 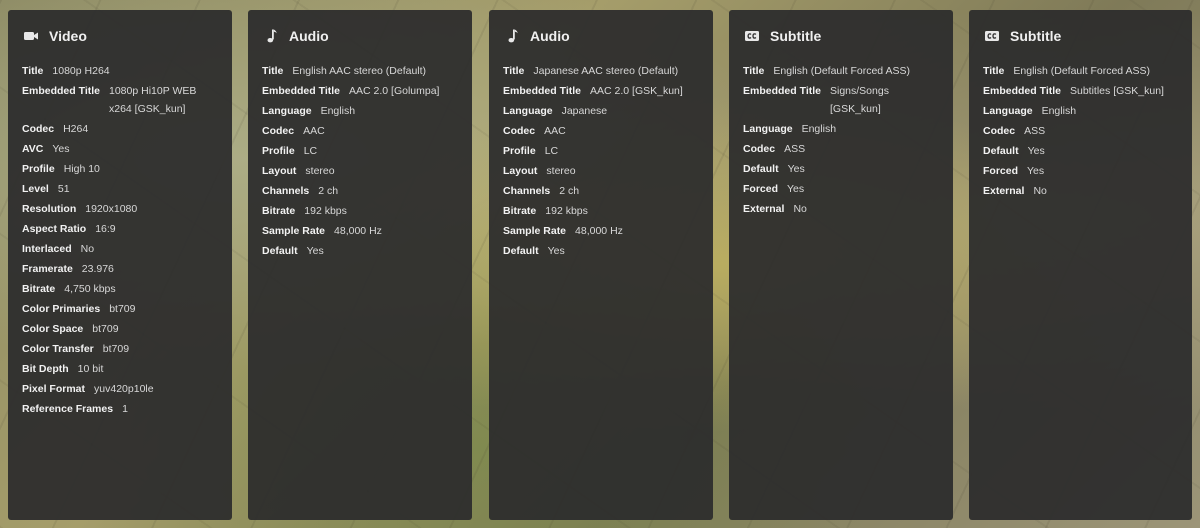 I want to click on info-value: 16:9, so click(x=105, y=229).